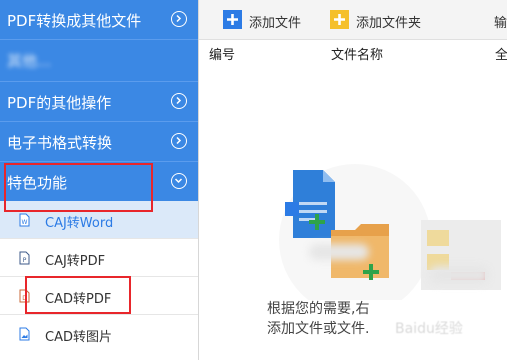 This screenshot has height=360, width=507. I want to click on empty-state-hint: 根据您的需要,右 添加文件或文件., so click(318, 319).